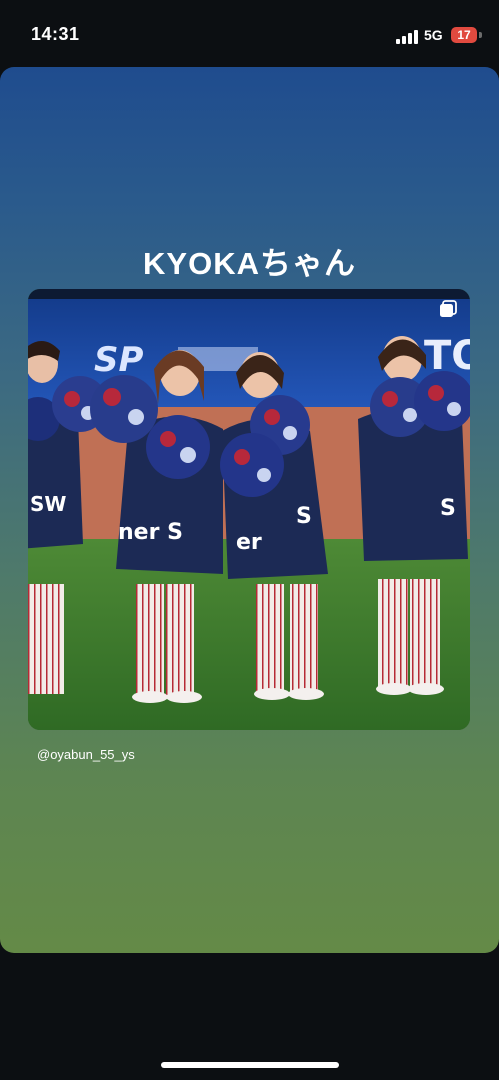 This screenshot has height=1080, width=499. Describe the element at coordinates (249, 263) in the screenshot. I see `story-title: KYOKAちゃん` at that location.